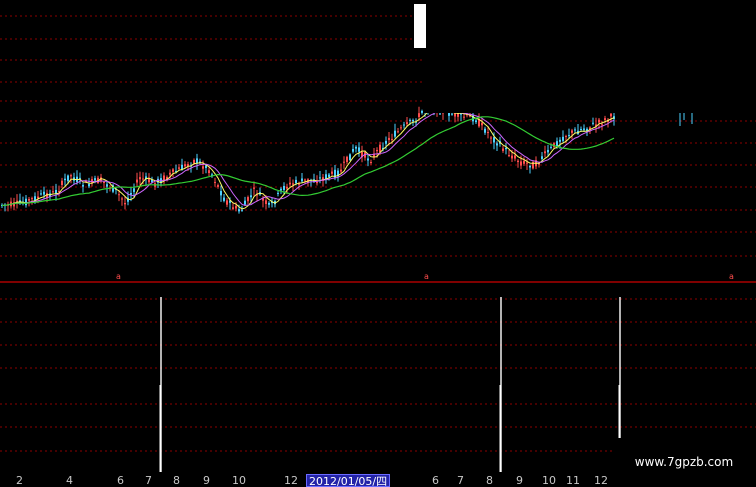 This screenshot has height=487, width=756. Describe the element at coordinates (684, 462) in the screenshot. I see `watermark: www.7gpzb.com` at that location.